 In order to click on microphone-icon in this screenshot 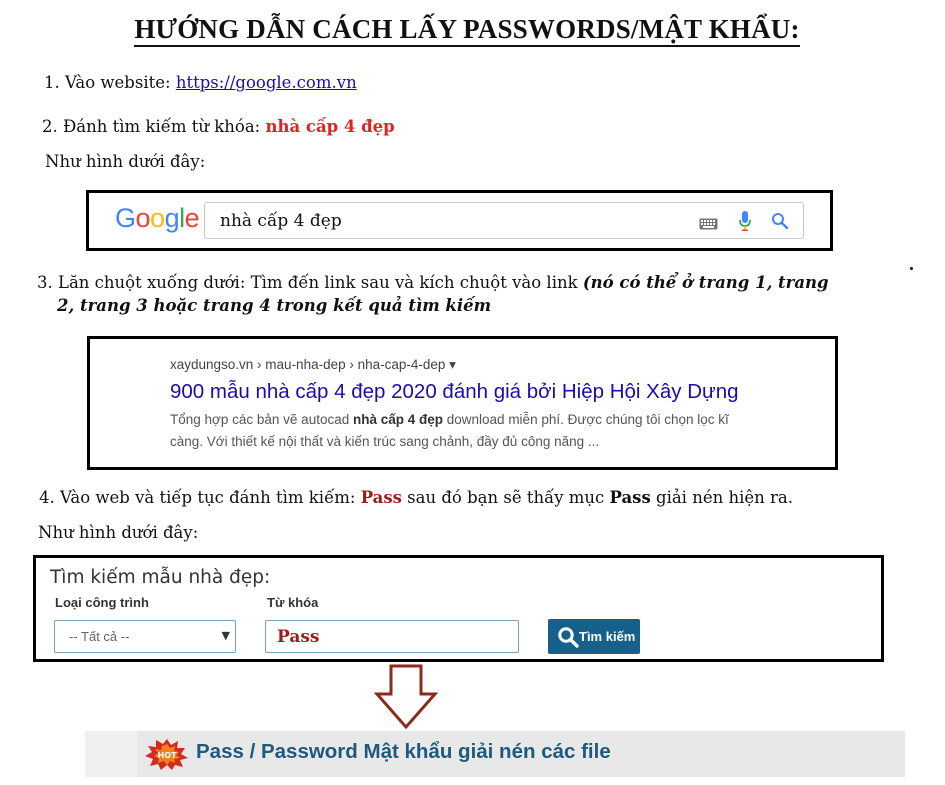, I will do `click(745, 223)`.